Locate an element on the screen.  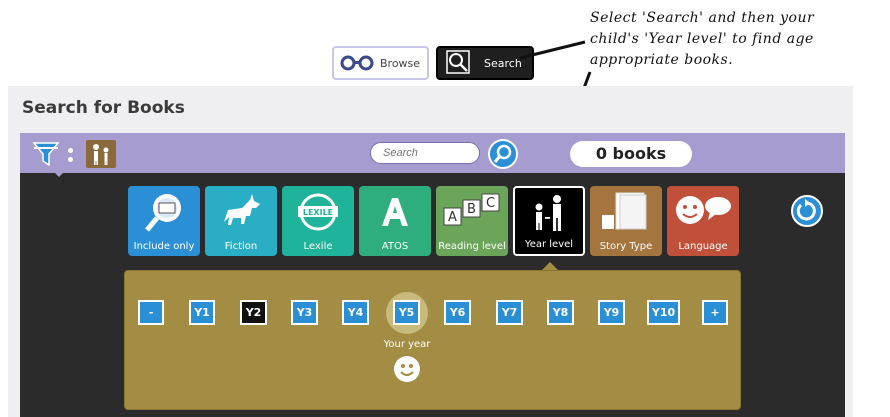
category-reading-level: A B C Reading level is located at coordinates (472, 221).